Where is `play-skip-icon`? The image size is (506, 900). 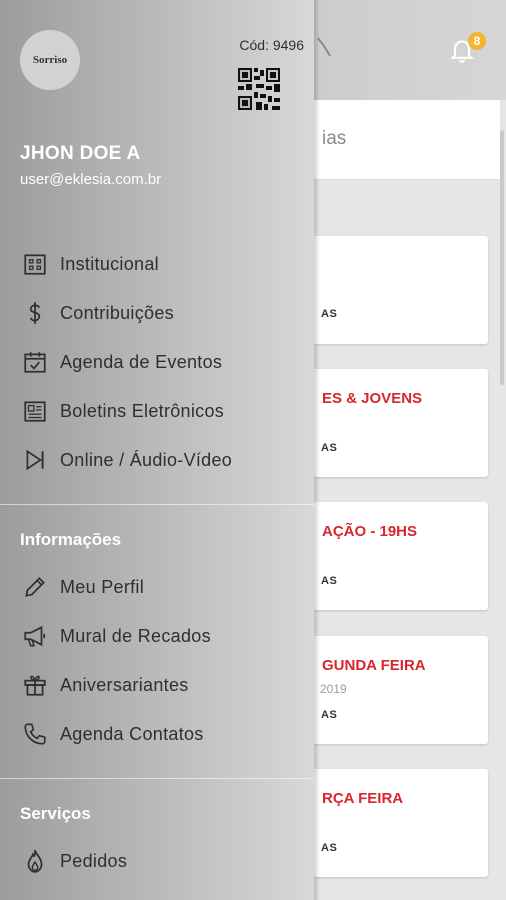 play-skip-icon is located at coordinates (35, 460).